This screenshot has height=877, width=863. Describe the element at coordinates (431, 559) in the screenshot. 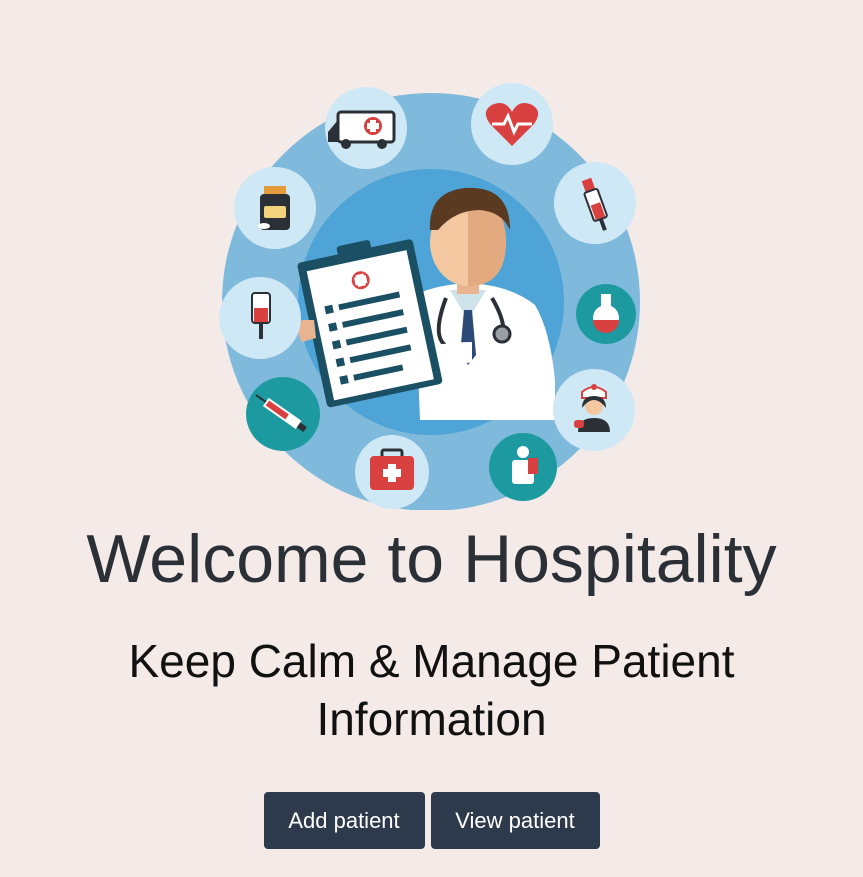

I see `page-title: Welcome to Hospitality` at that location.